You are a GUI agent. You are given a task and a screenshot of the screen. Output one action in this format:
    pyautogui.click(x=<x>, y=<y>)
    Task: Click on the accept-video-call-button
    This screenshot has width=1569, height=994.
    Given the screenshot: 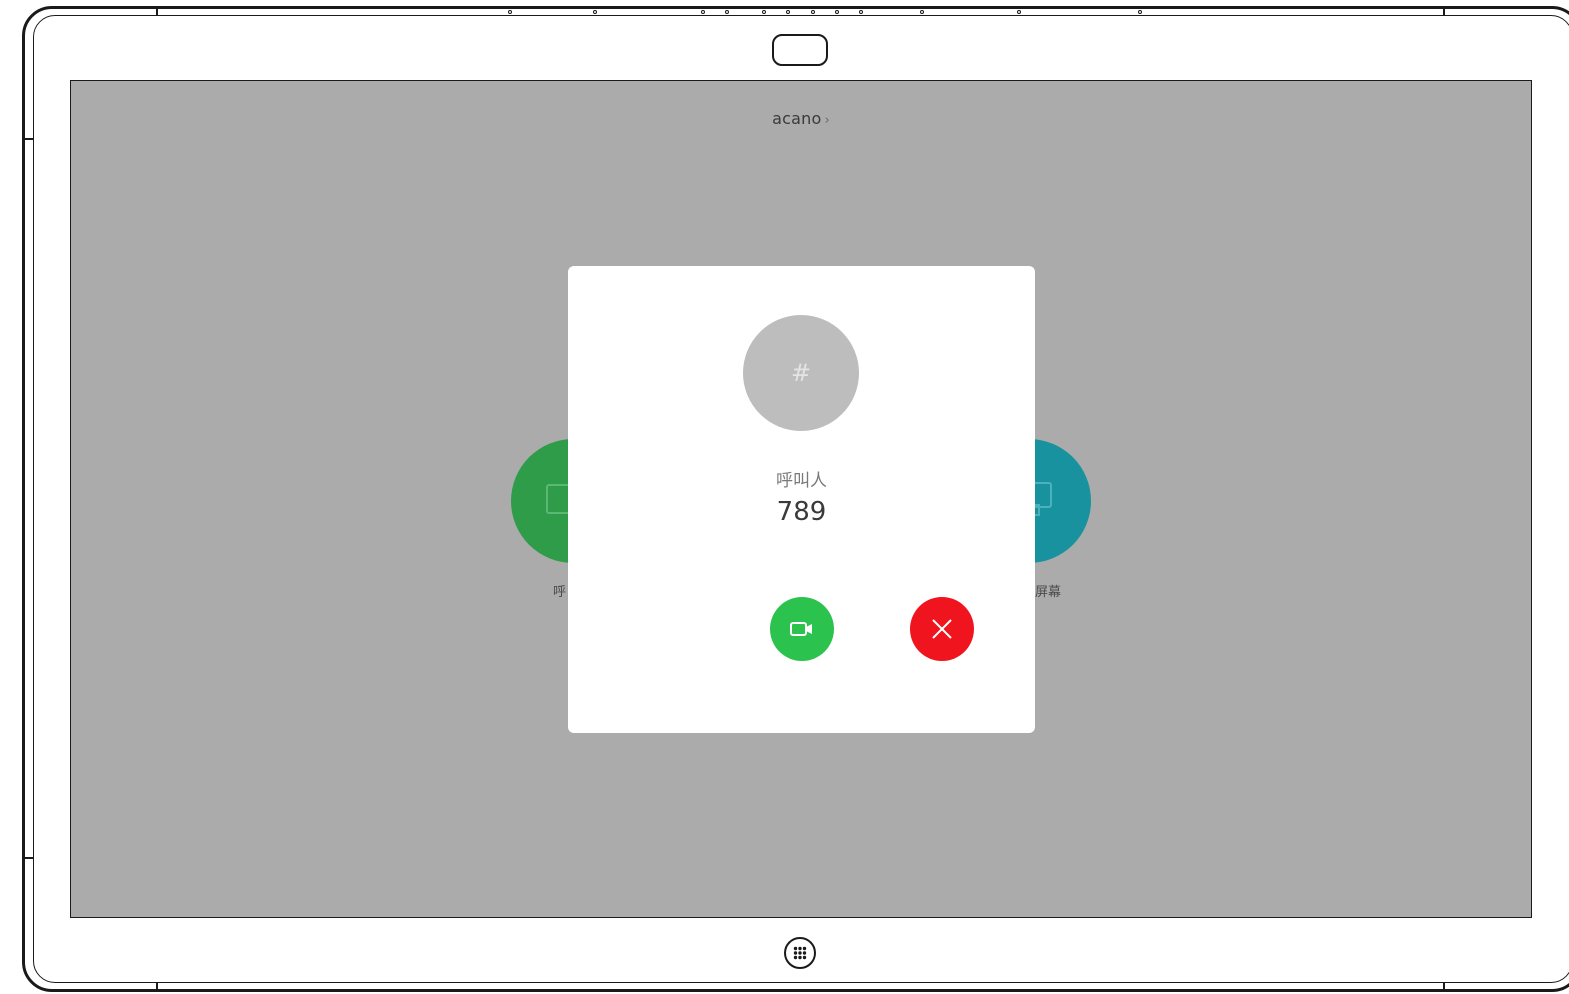 What is the action you would take?
    pyautogui.click(x=802, y=629)
    